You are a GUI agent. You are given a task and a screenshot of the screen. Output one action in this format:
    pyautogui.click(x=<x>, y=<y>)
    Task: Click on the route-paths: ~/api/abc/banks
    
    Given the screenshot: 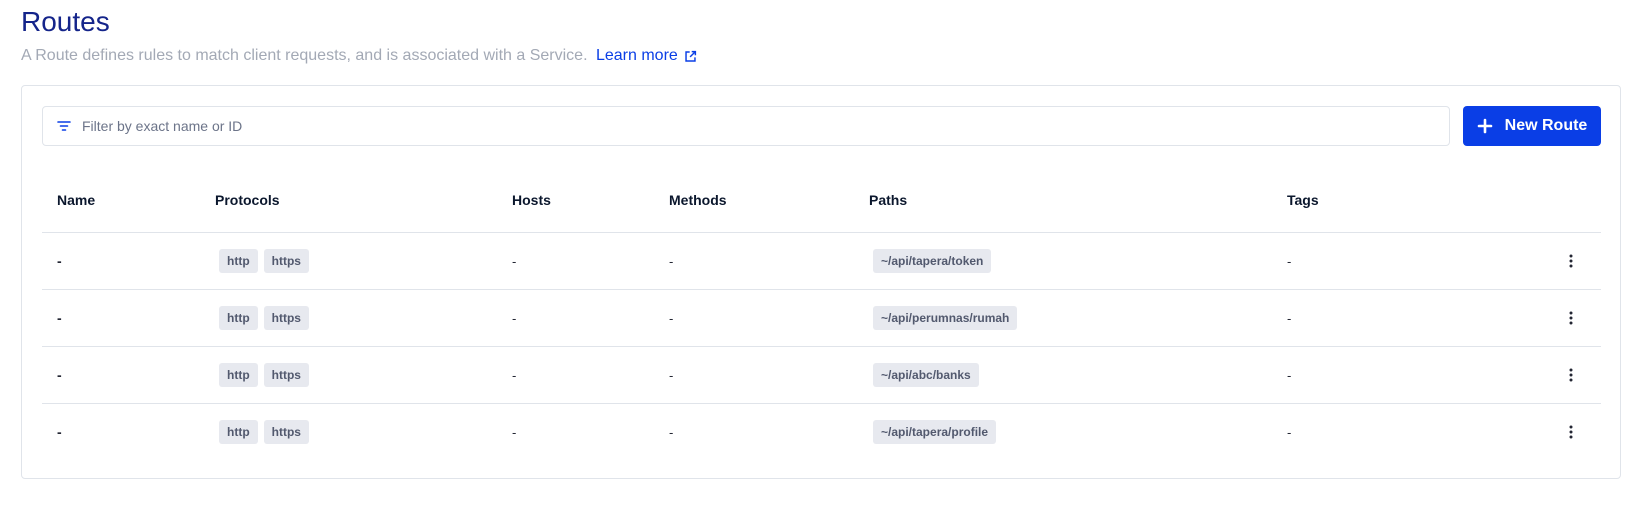 What is the action you would take?
    pyautogui.click(x=929, y=375)
    